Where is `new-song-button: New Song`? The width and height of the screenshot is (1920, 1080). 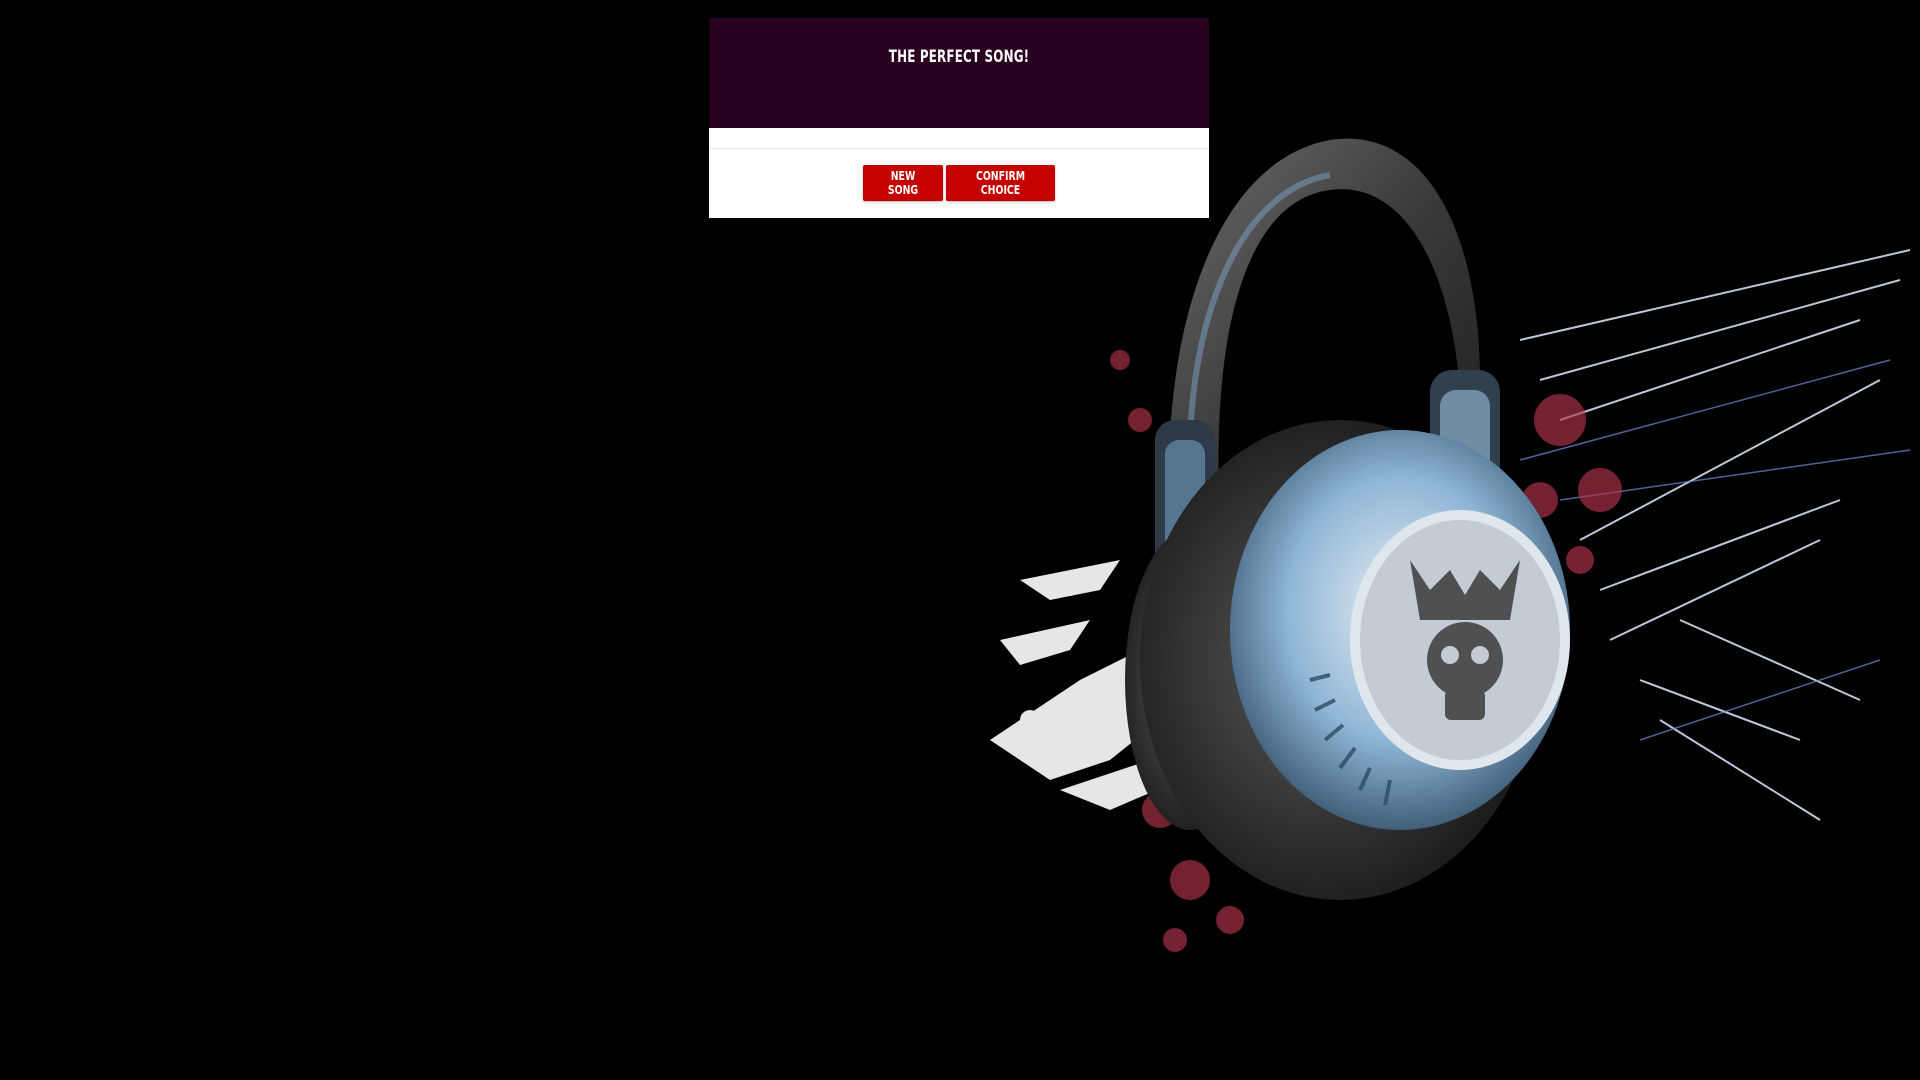
new-song-button: New Song is located at coordinates (903, 183).